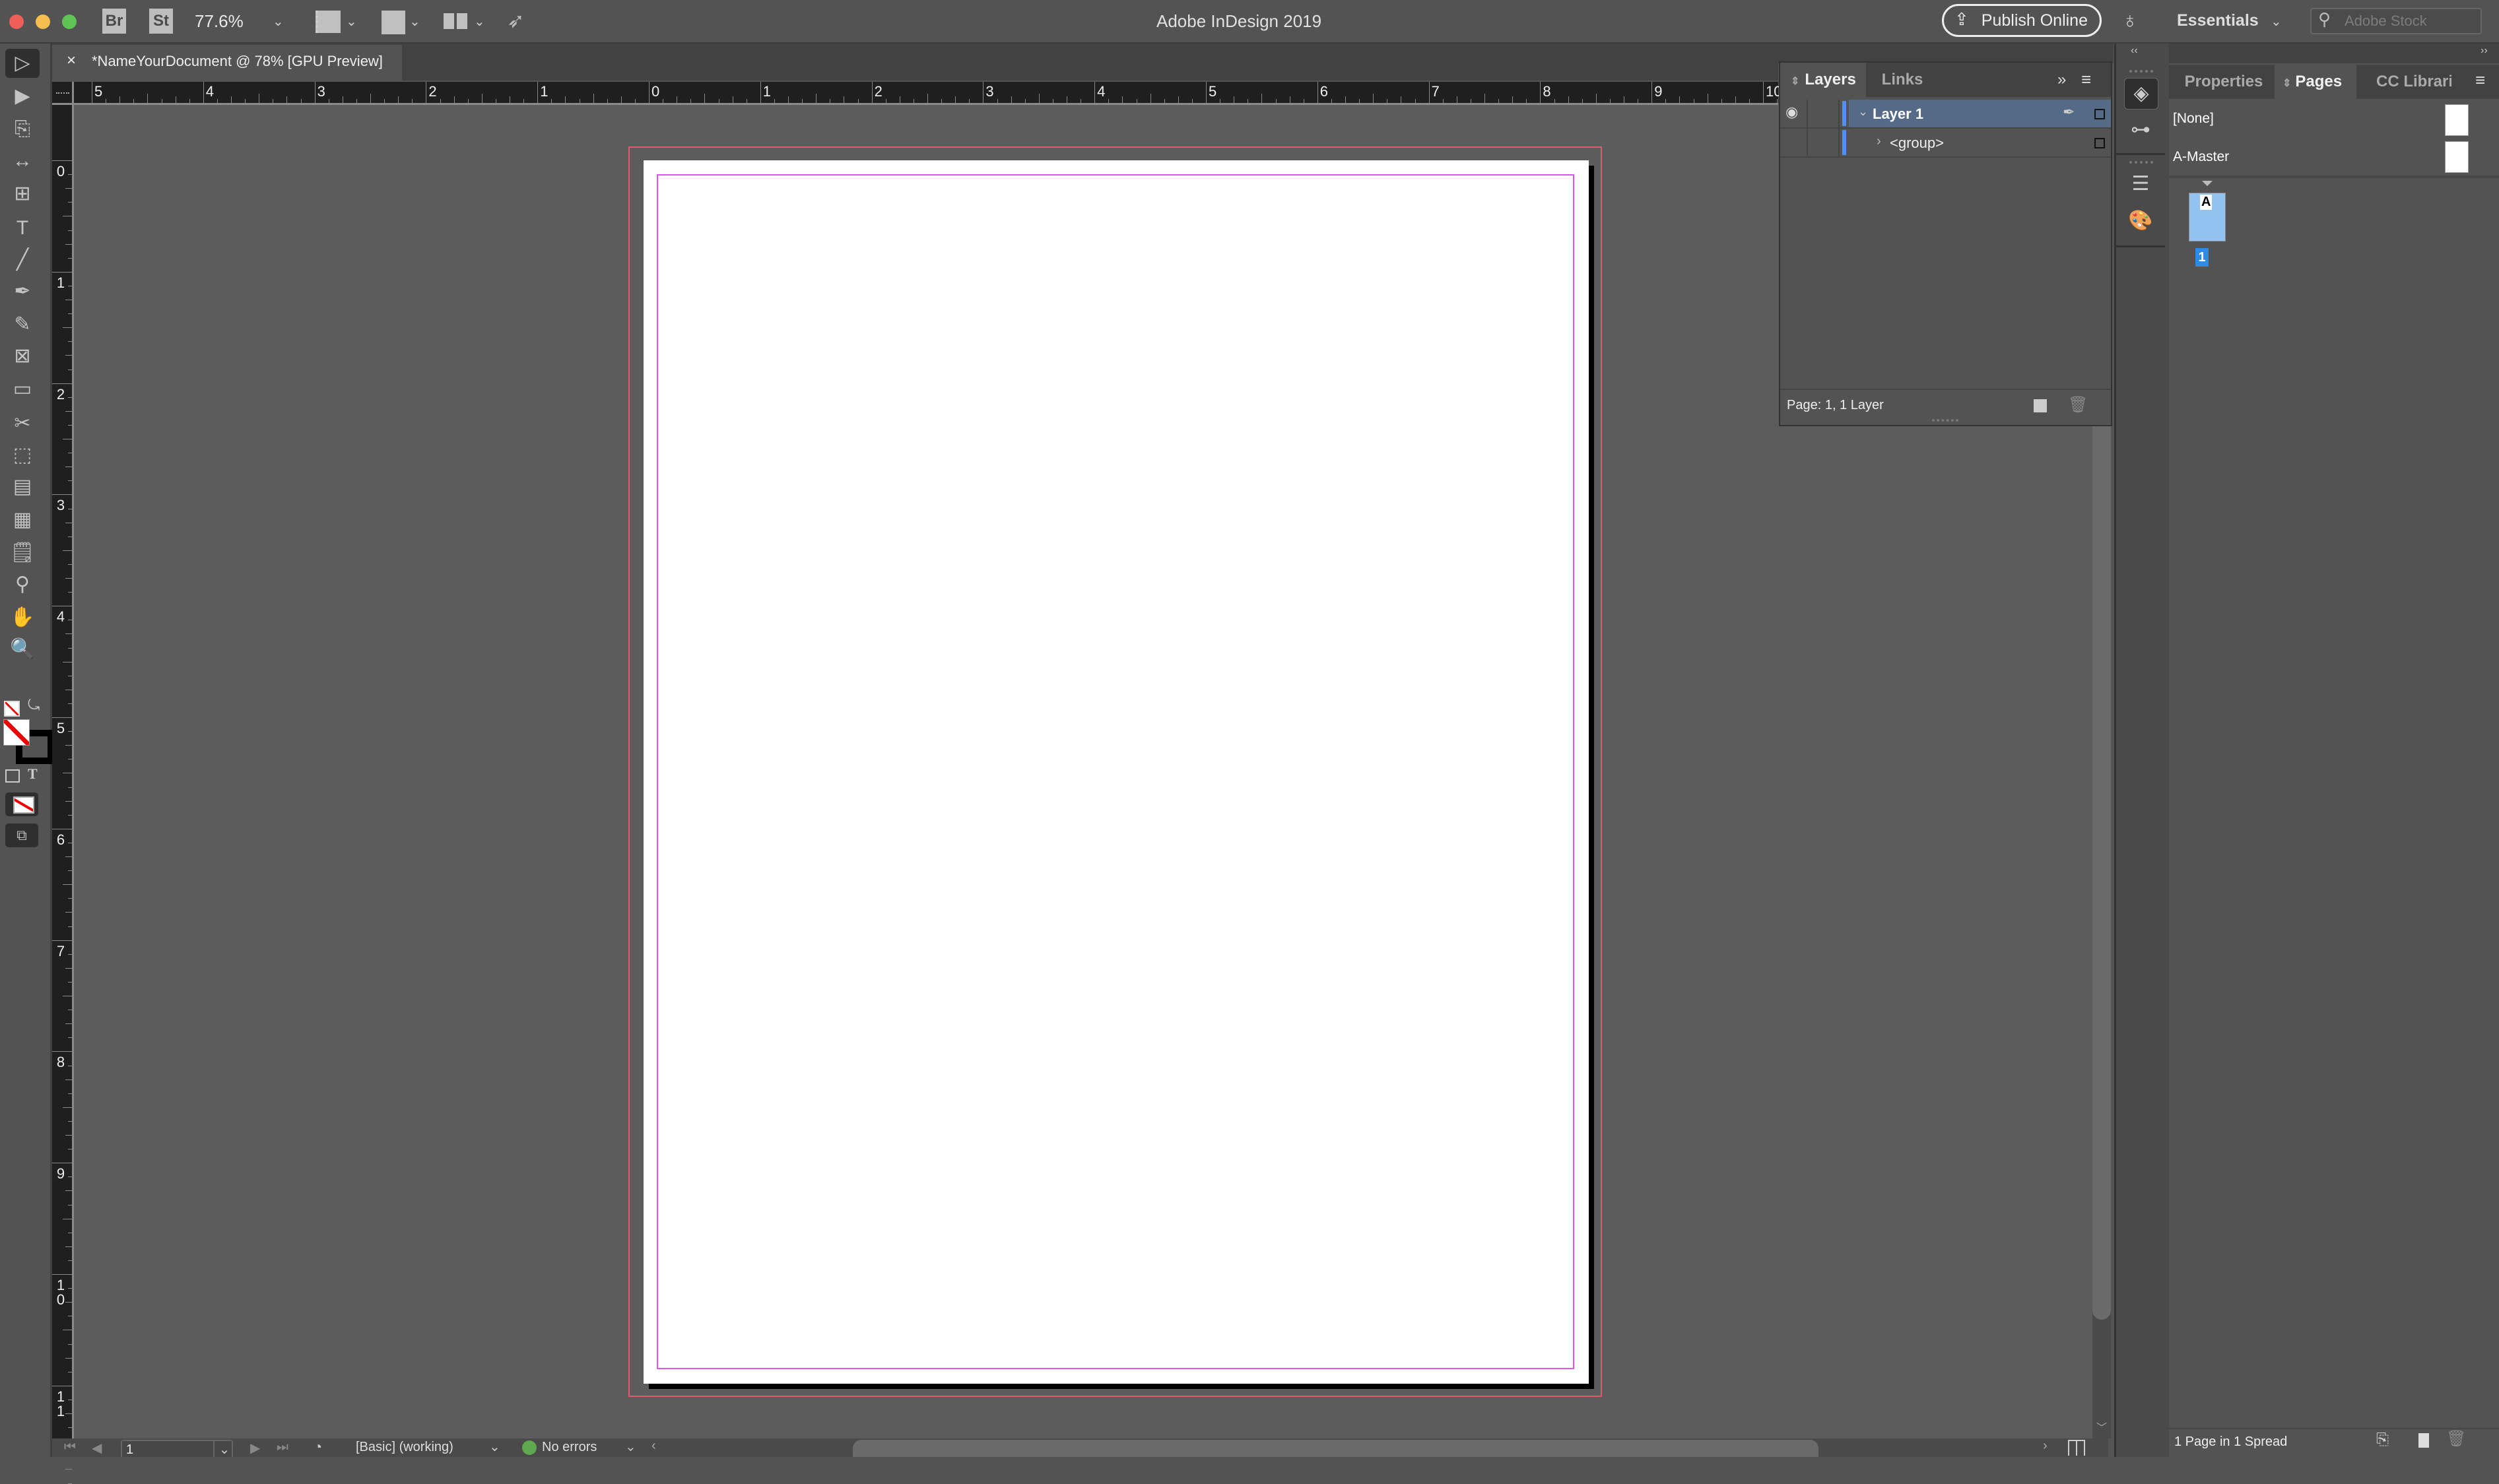  I want to click on collapse-panel-icon: », so click(2061, 80).